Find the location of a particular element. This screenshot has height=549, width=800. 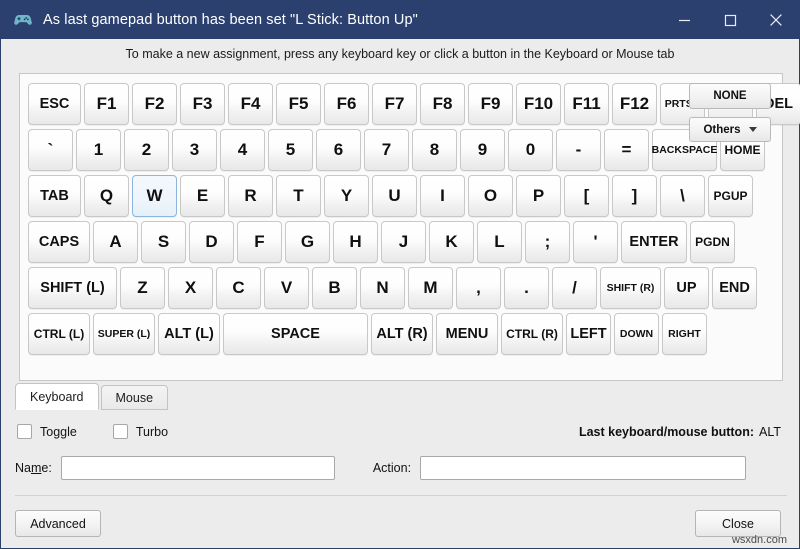

key-end: END is located at coordinates (734, 288).